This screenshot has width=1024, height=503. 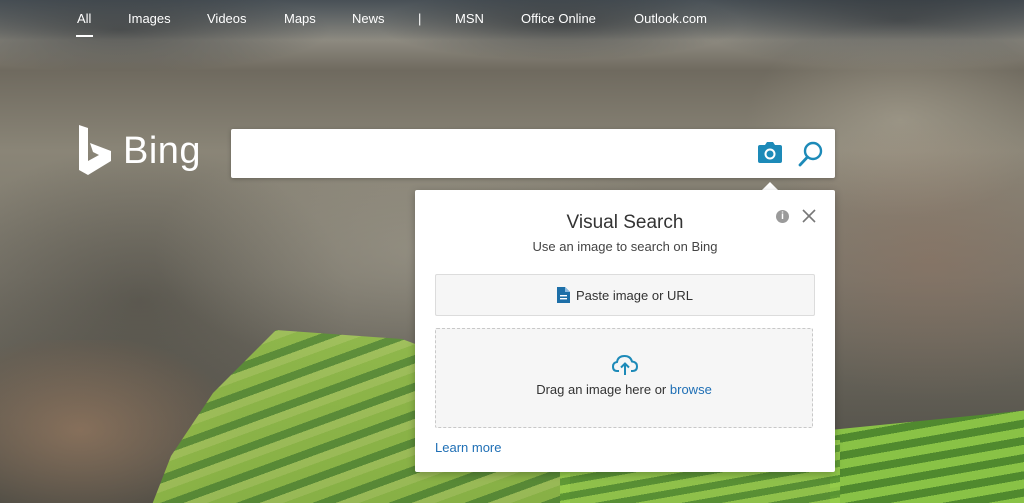 What do you see at coordinates (782, 216) in the screenshot?
I see `info-icon: i` at bounding box center [782, 216].